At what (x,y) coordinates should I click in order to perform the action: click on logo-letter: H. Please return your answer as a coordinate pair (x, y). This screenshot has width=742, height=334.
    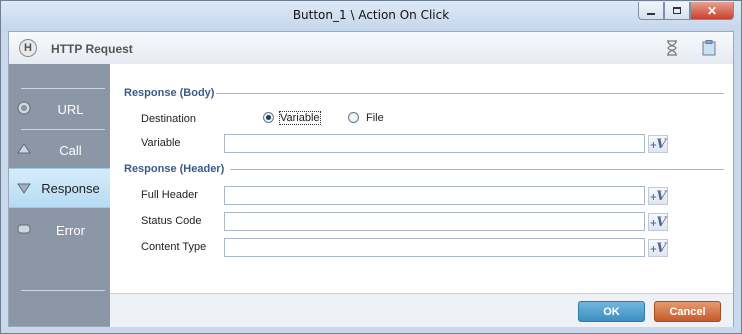
    Looking at the image, I should click on (28, 48).